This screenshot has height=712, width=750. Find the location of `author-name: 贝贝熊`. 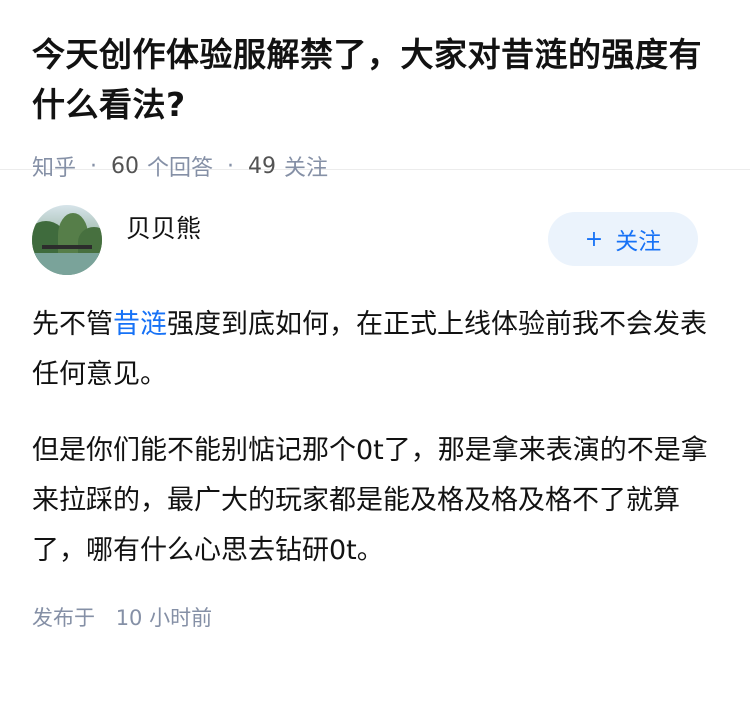

author-name: 贝贝熊 is located at coordinates (163, 227).